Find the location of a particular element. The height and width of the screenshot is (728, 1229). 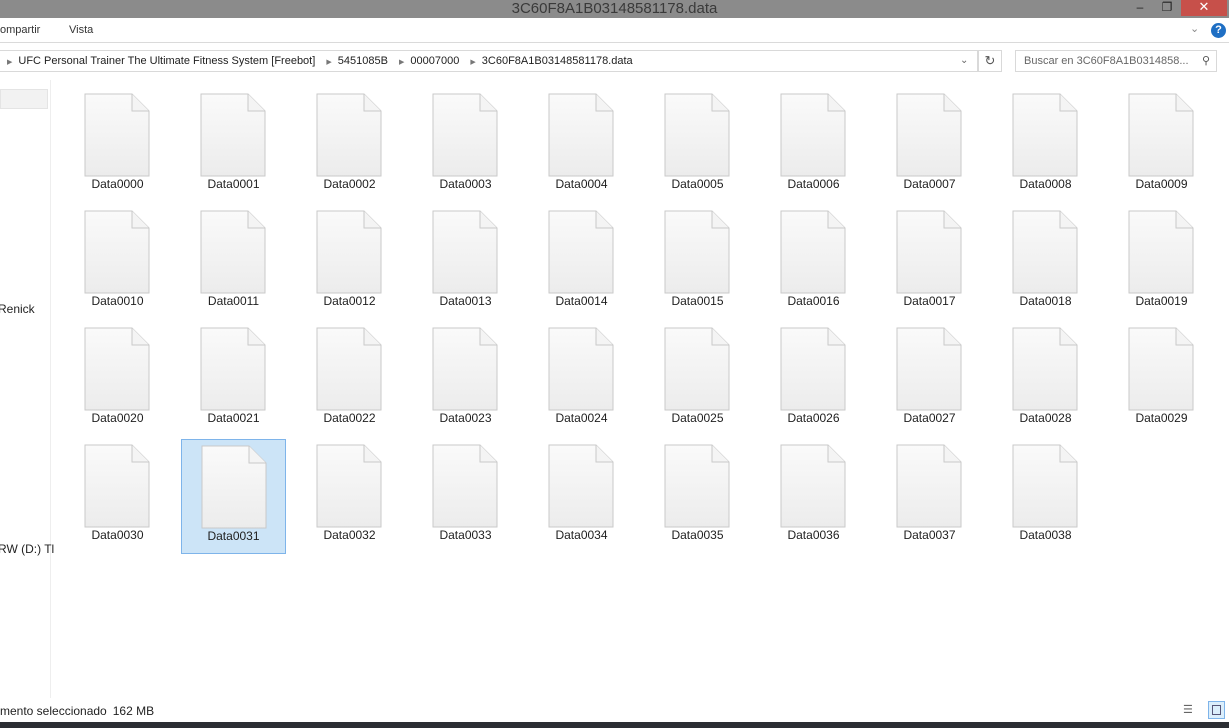

file-name: Data0026 is located at coordinates (813, 418).